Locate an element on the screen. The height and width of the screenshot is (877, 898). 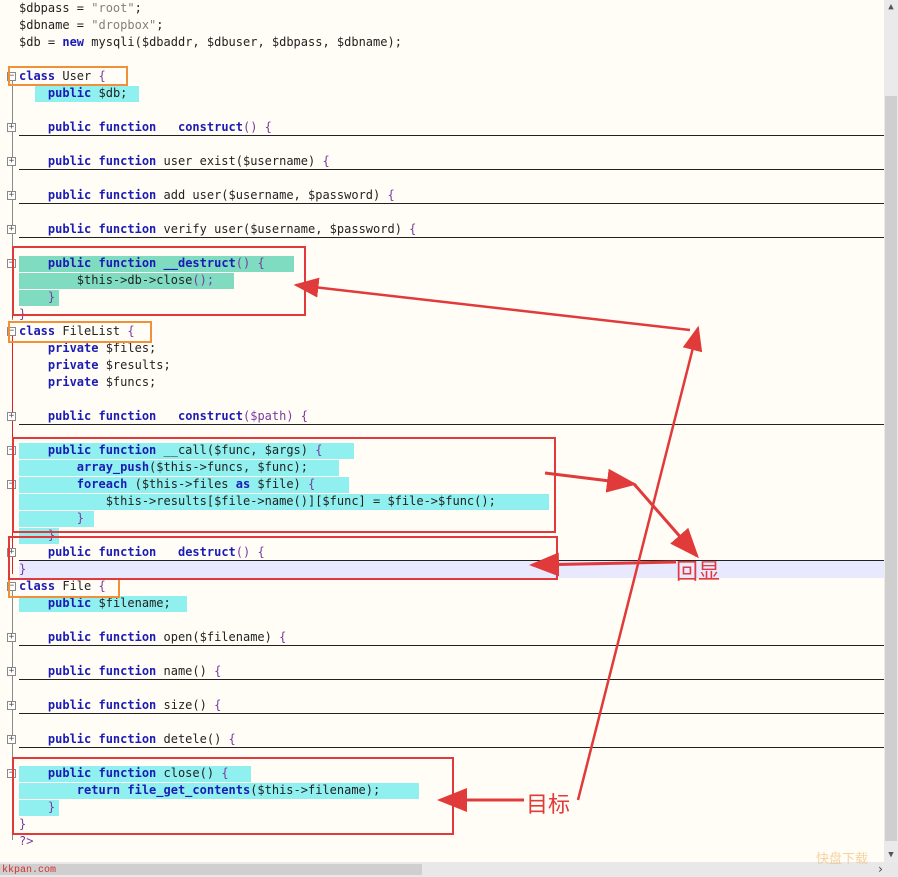
code-token: $results; is located at coordinates (134, 365).